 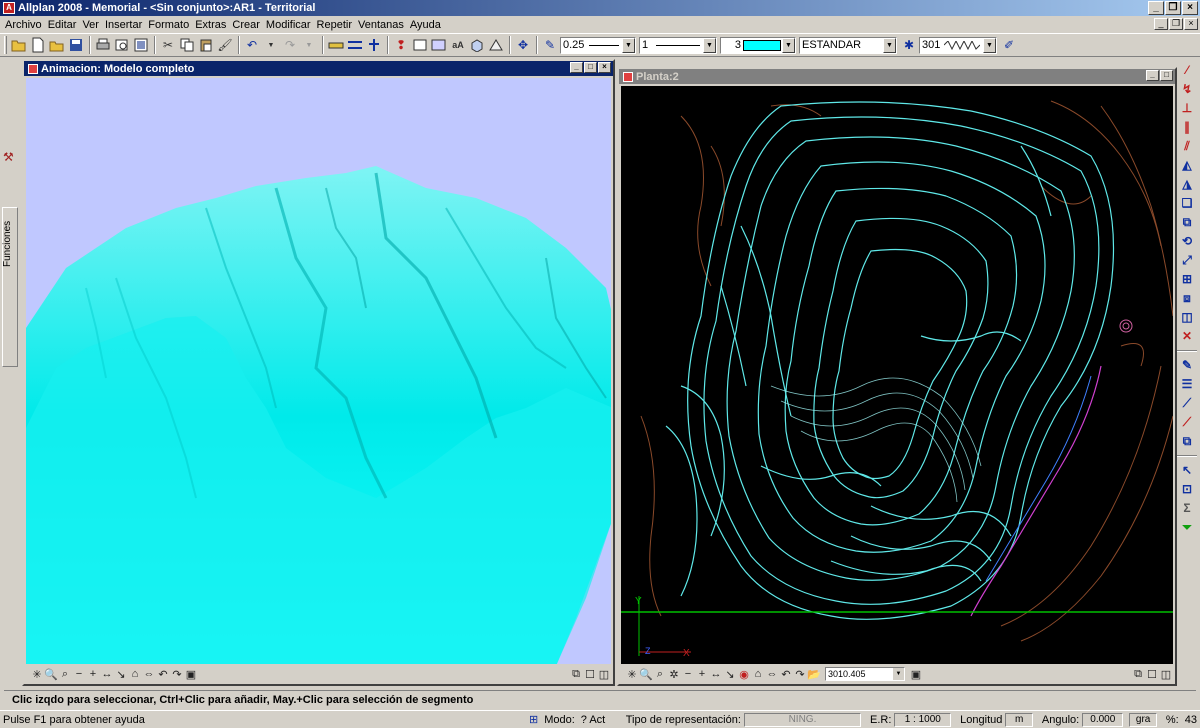 What do you see at coordinates (688, 674) in the screenshot?
I see `zoom-out-icon: −` at bounding box center [688, 674].